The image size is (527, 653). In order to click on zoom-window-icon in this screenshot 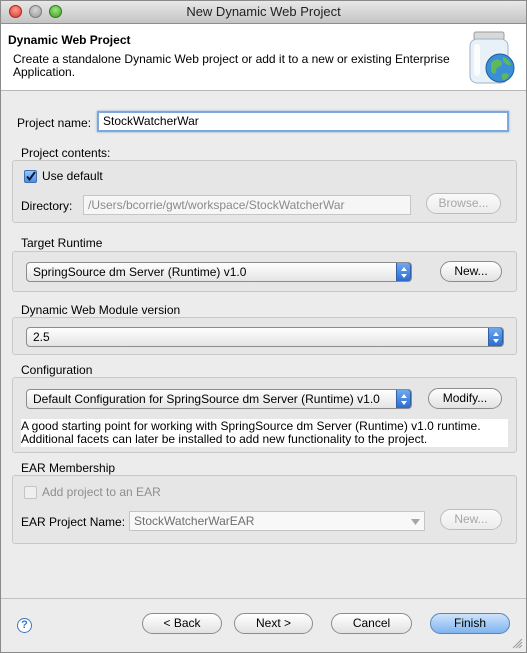, I will do `click(55, 11)`.